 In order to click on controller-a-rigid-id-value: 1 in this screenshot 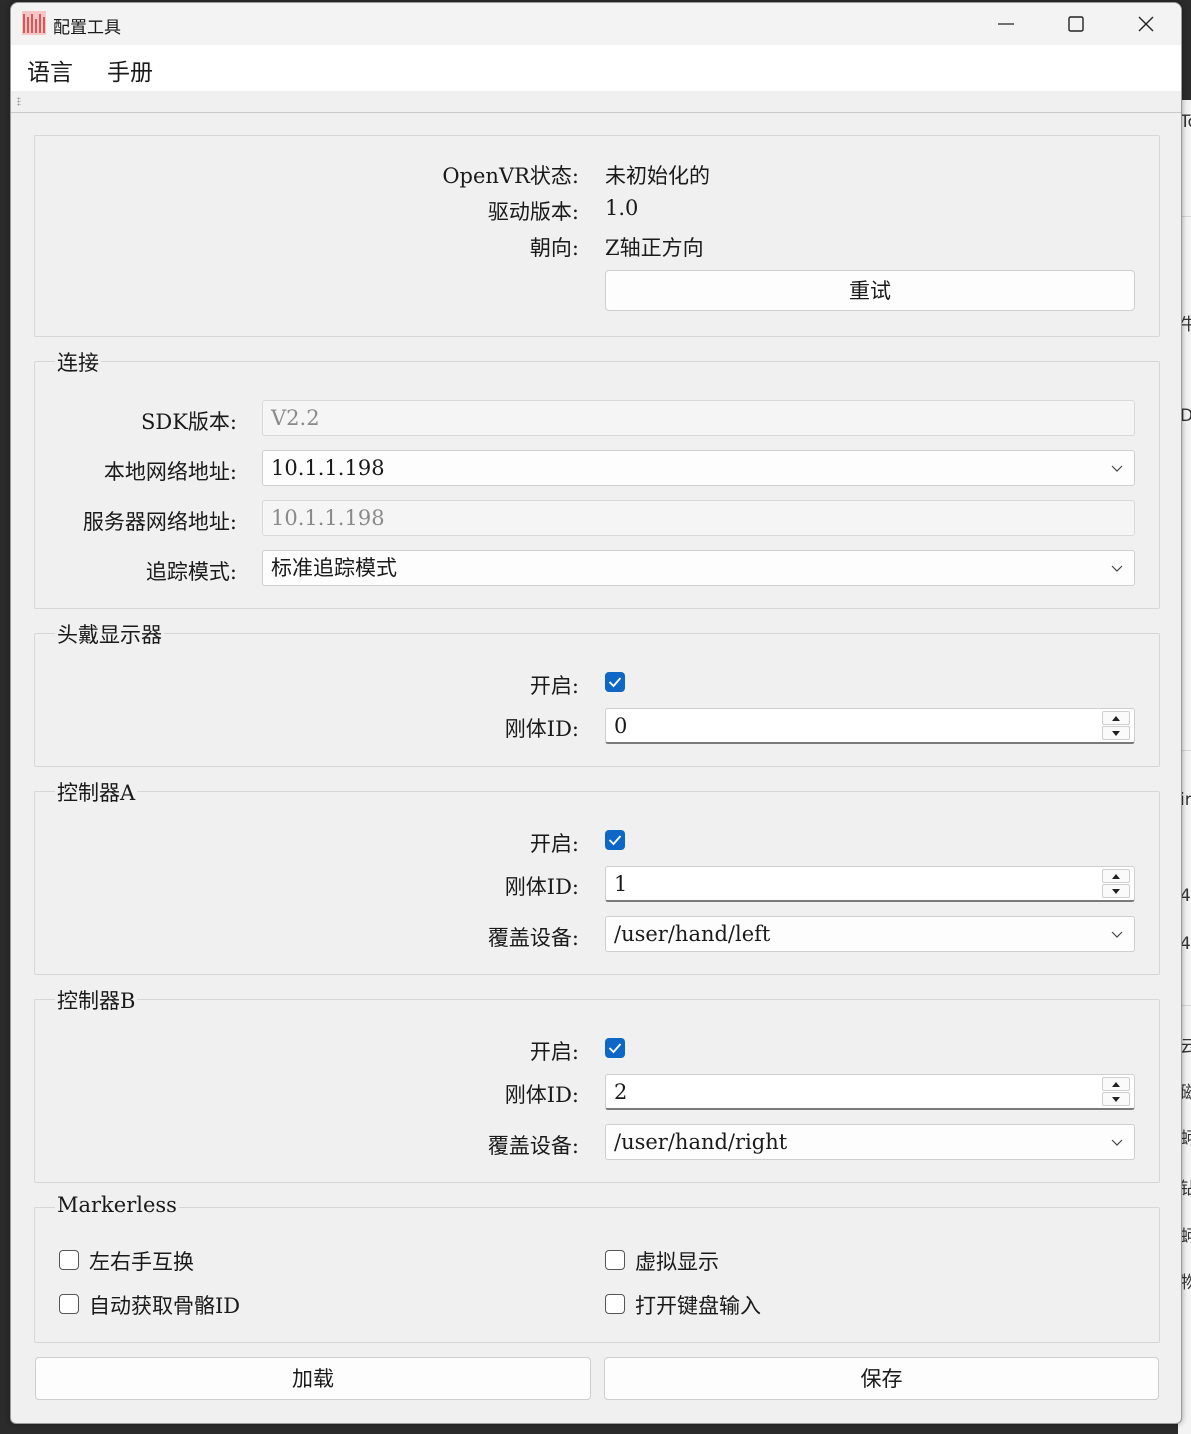, I will do `click(621, 884)`.